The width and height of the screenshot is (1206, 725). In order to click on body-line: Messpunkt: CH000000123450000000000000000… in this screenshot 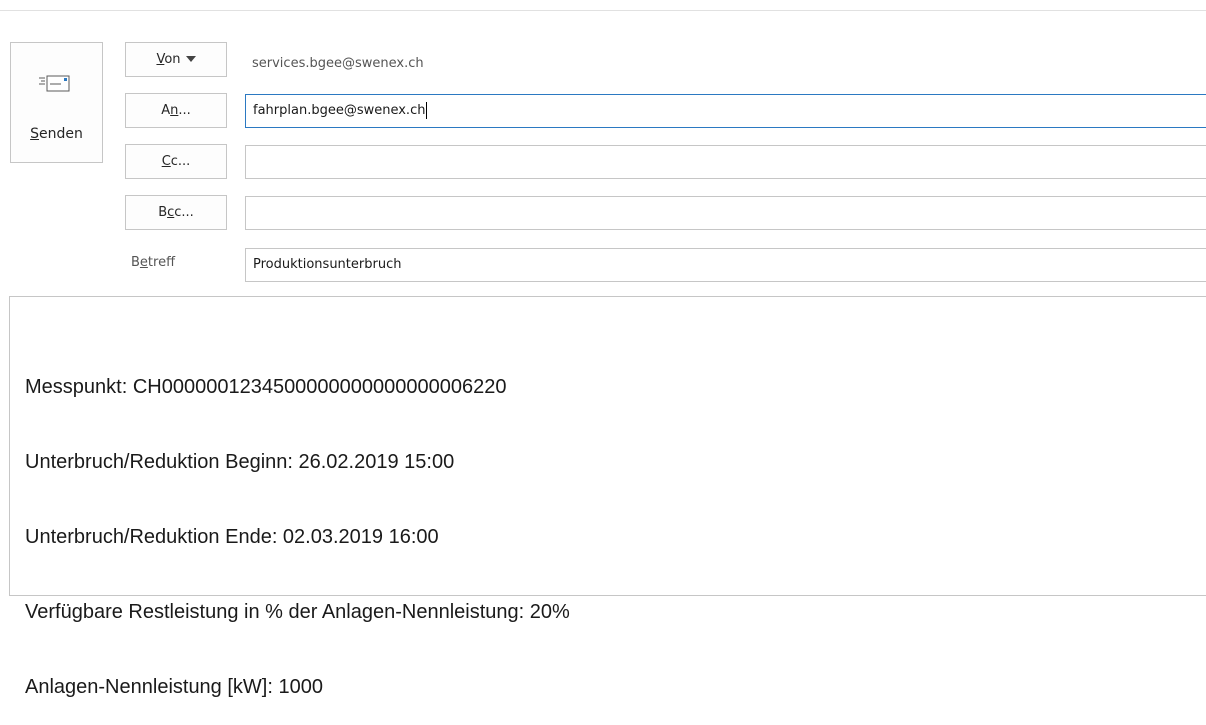, I will do `click(266, 387)`.